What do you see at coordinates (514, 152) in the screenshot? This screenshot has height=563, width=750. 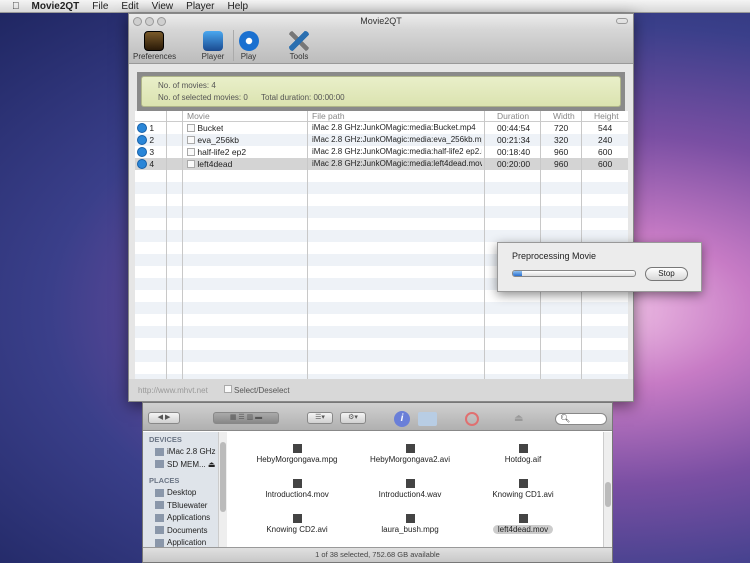 I see `duration: 00:18:40` at bounding box center [514, 152].